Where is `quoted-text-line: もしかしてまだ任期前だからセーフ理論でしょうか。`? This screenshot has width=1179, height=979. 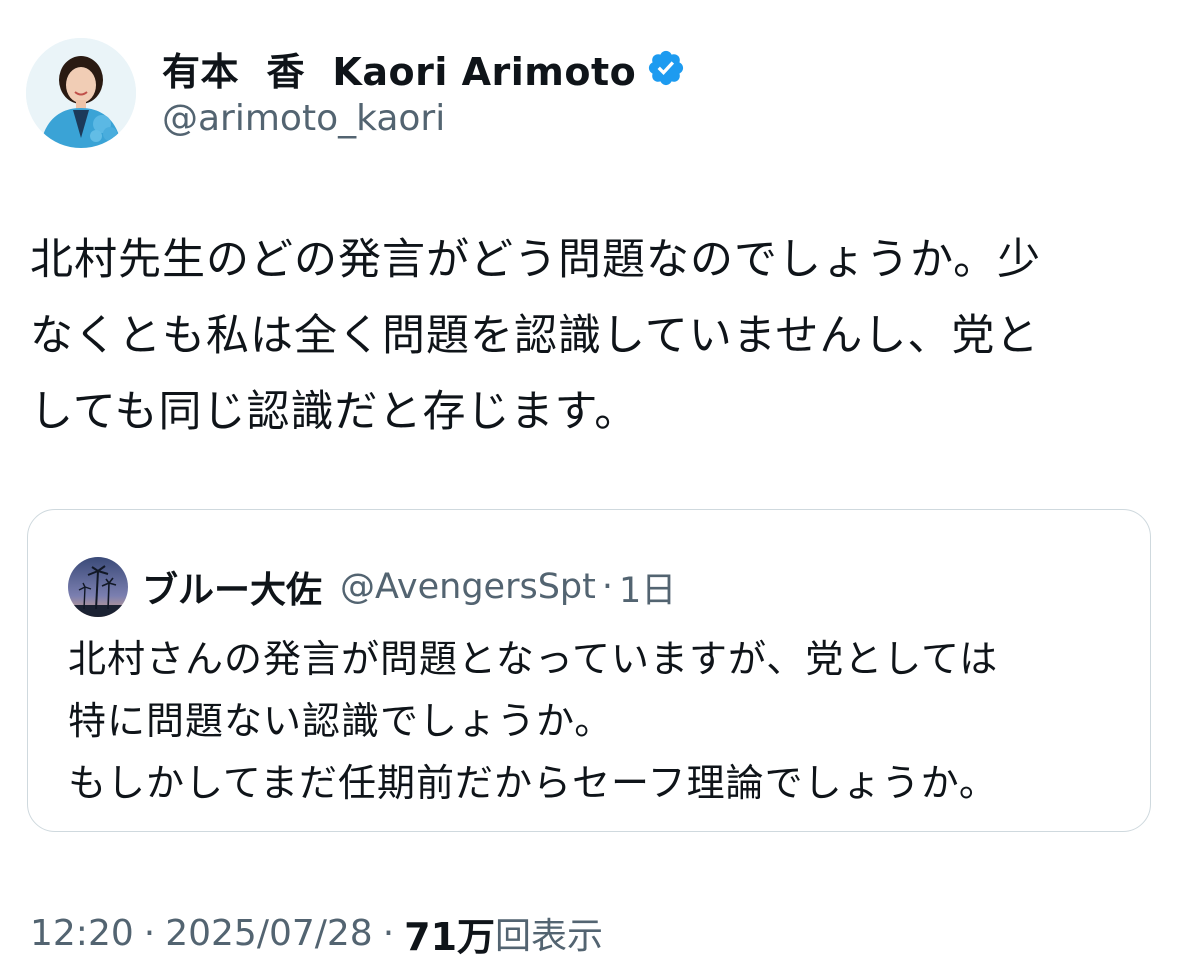 quoted-text-line: もしかしてまだ任期前だからセーフ理論でしょうか。 is located at coordinates (533, 783).